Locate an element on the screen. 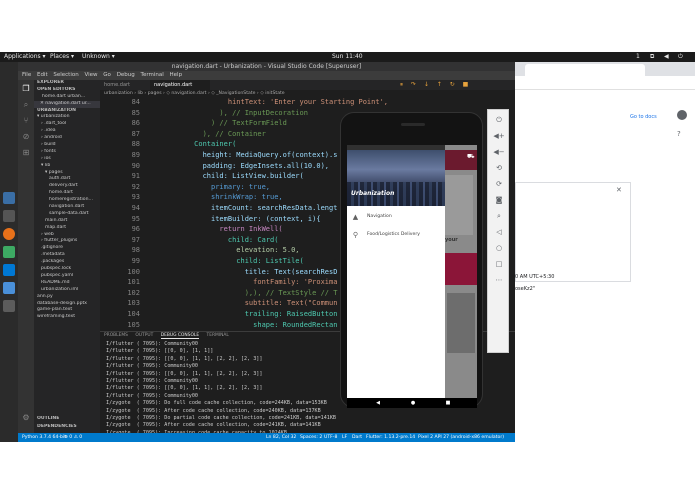 The height and width of the screenshot is (494, 695). chromium-icon is located at coordinates (9, 288).